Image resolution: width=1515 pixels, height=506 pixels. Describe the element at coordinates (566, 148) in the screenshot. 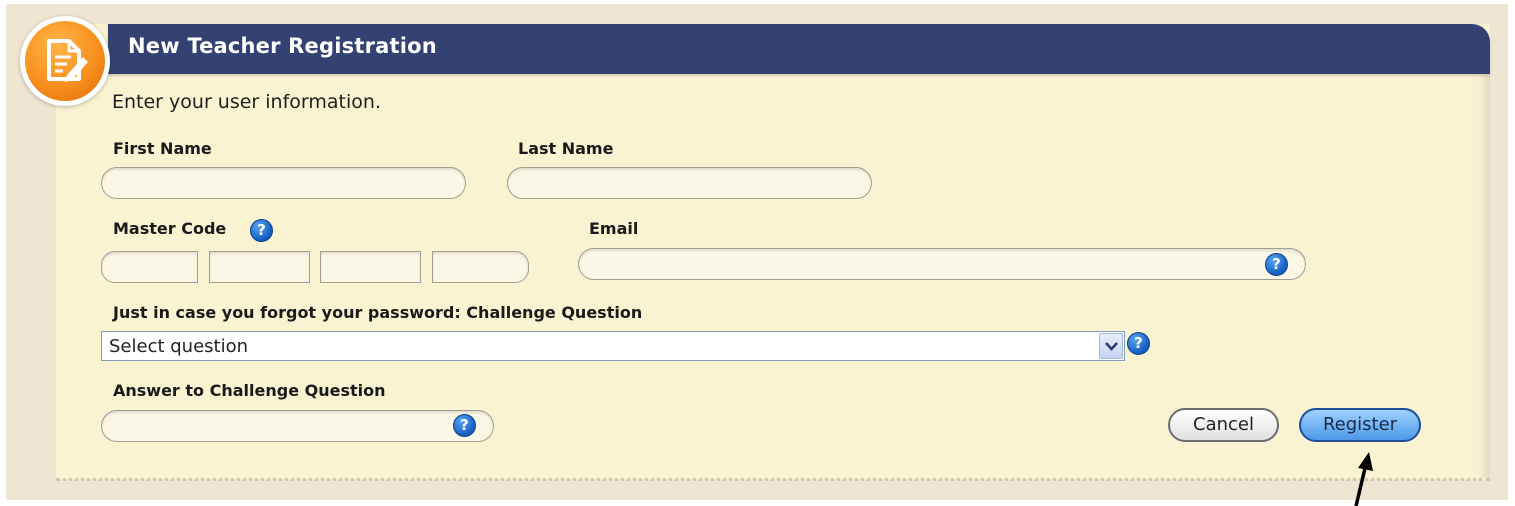

I see `last-name-label: Last Name` at that location.